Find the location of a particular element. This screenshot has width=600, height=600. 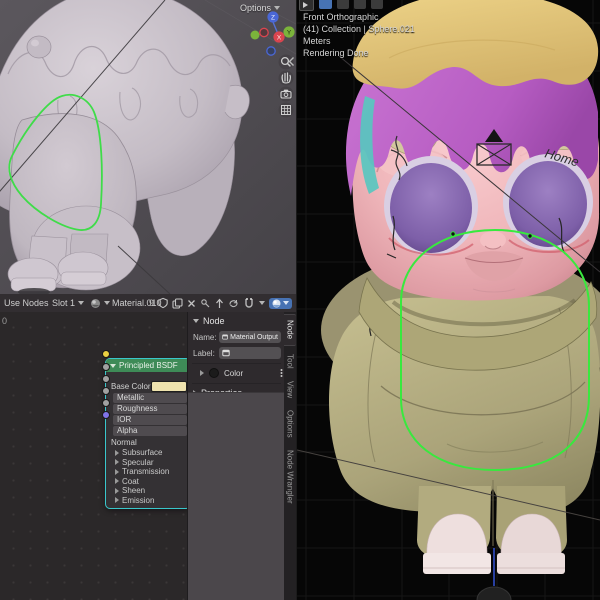

section-emission: Emission is located at coordinates (148, 501).